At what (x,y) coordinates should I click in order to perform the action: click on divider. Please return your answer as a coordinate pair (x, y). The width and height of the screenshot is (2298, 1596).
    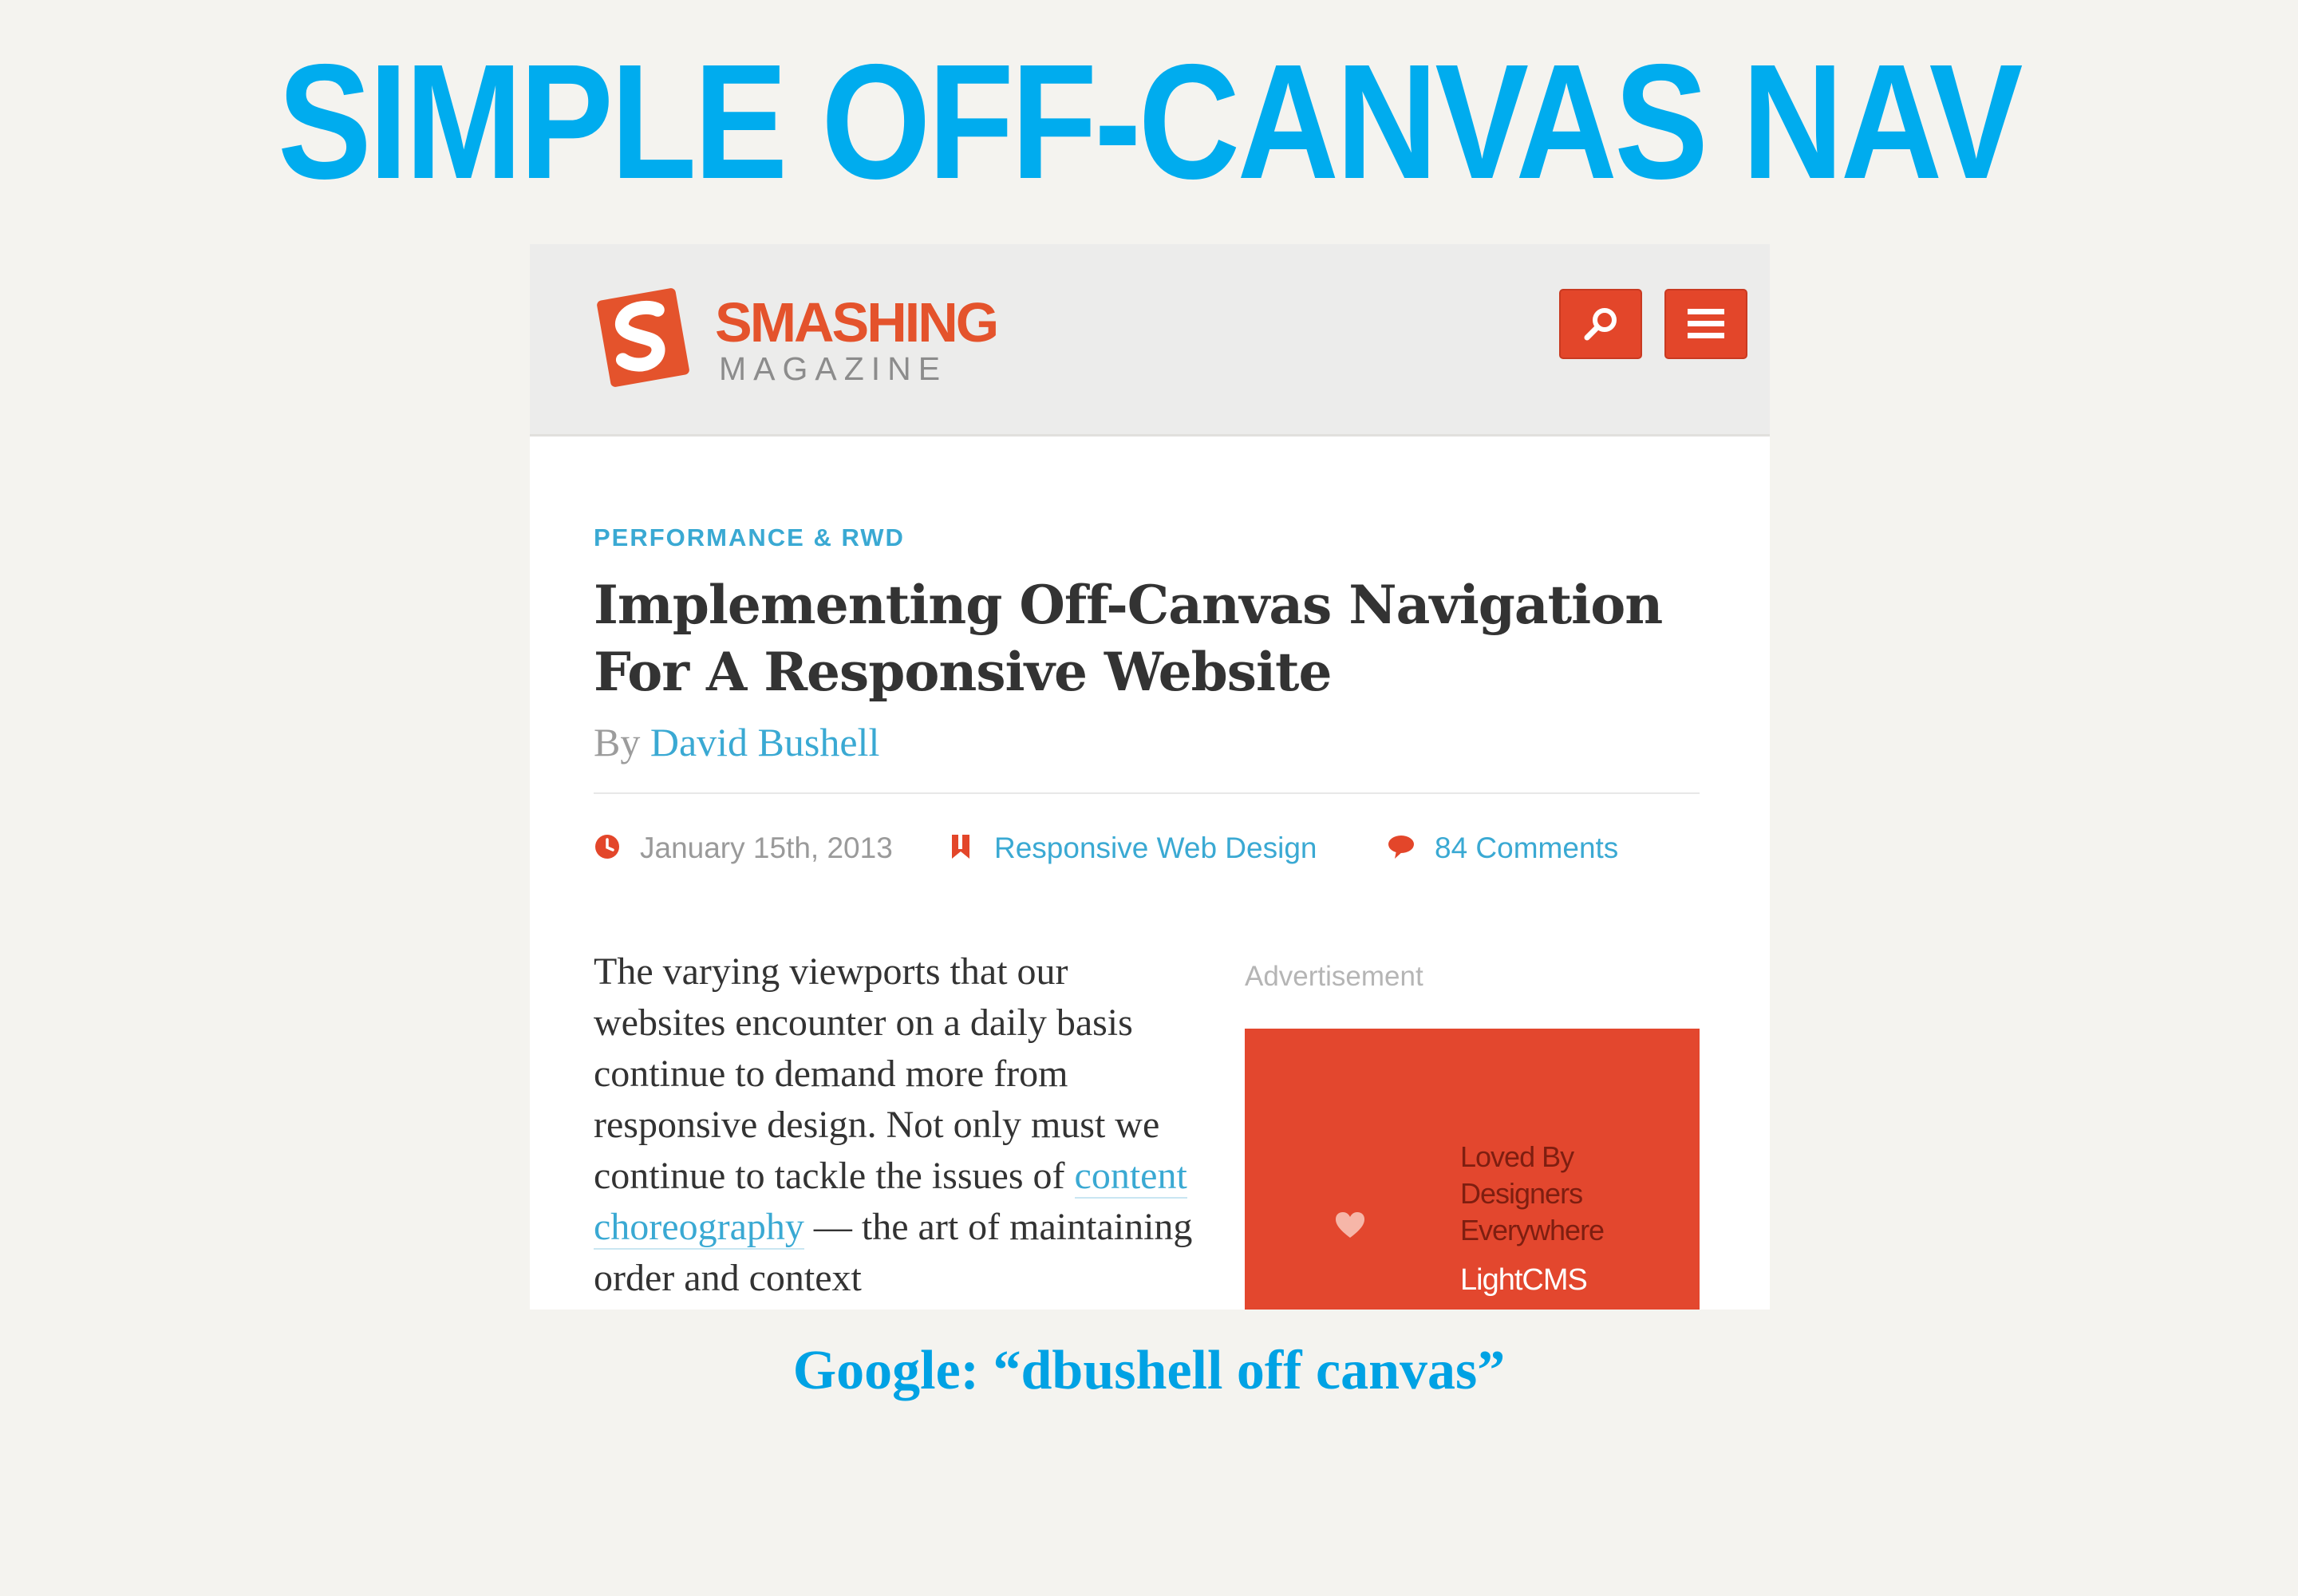
    Looking at the image, I should click on (1147, 793).